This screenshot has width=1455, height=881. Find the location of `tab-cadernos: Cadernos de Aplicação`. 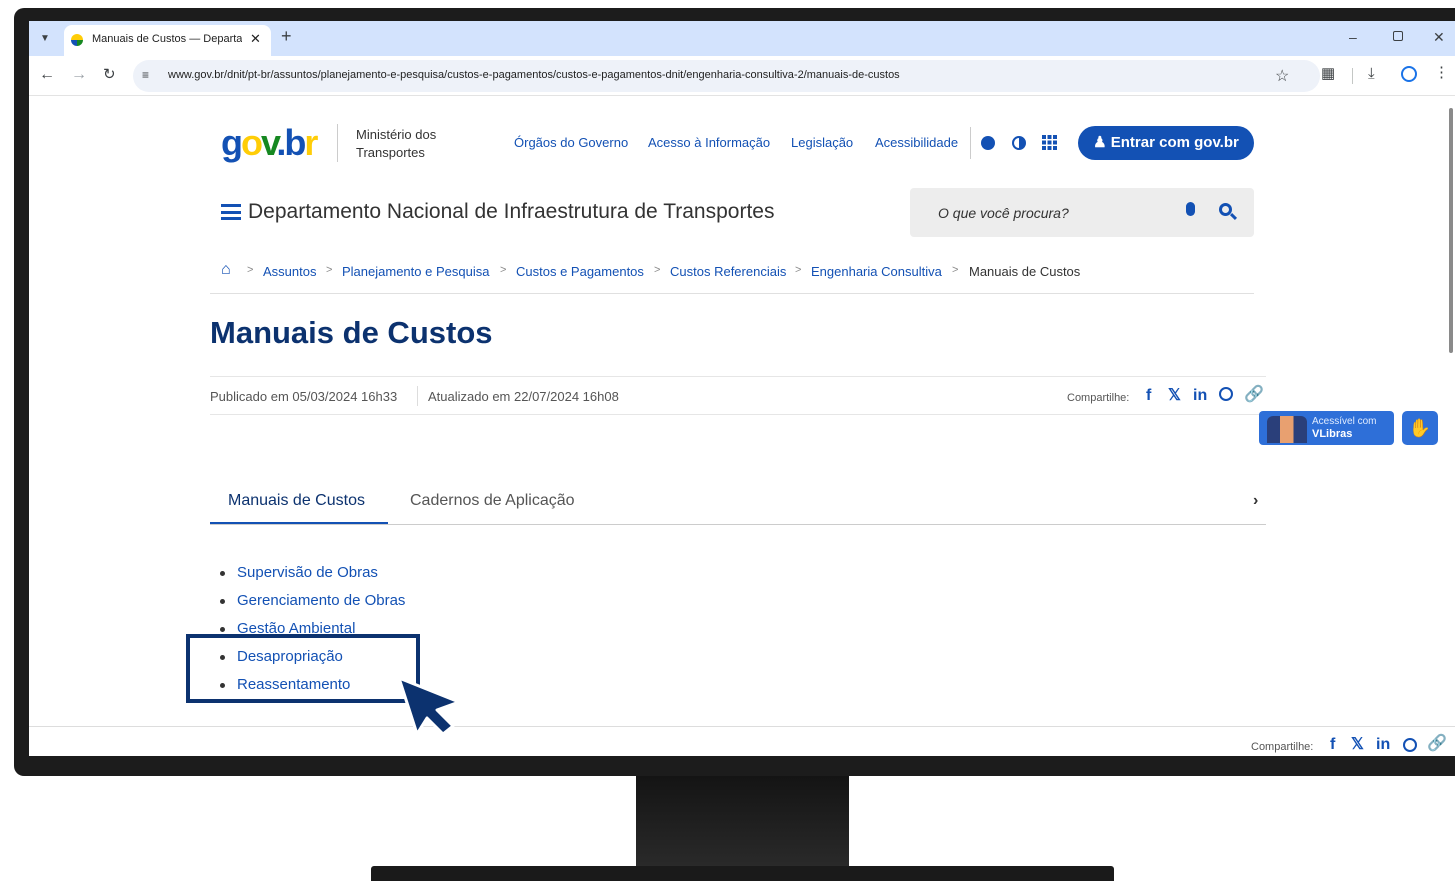

tab-cadernos: Cadernos de Aplicação is located at coordinates (498, 502).